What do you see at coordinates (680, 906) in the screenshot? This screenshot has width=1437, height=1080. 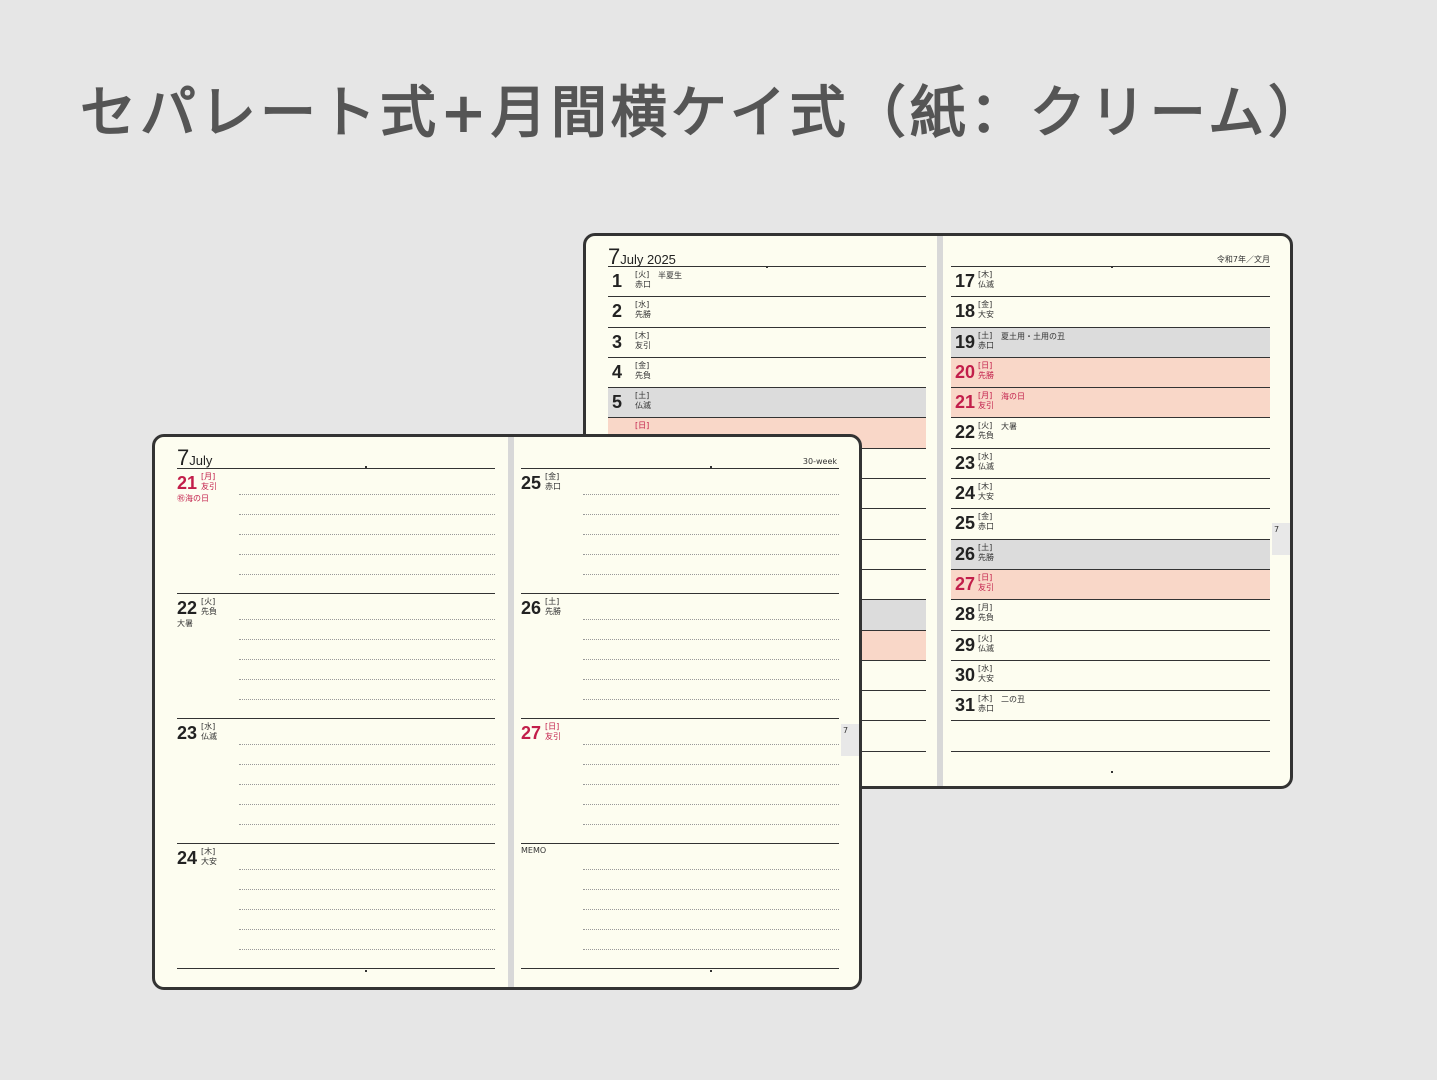 I see `memo-box: MEMO` at bounding box center [680, 906].